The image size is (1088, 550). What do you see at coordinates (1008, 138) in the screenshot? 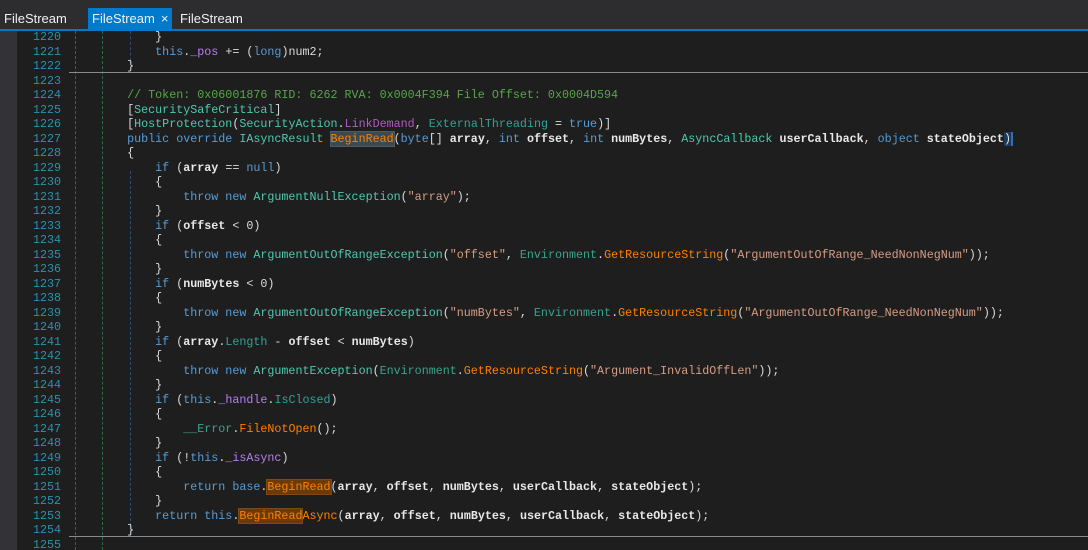
I see `code-token: )` at bounding box center [1008, 138].